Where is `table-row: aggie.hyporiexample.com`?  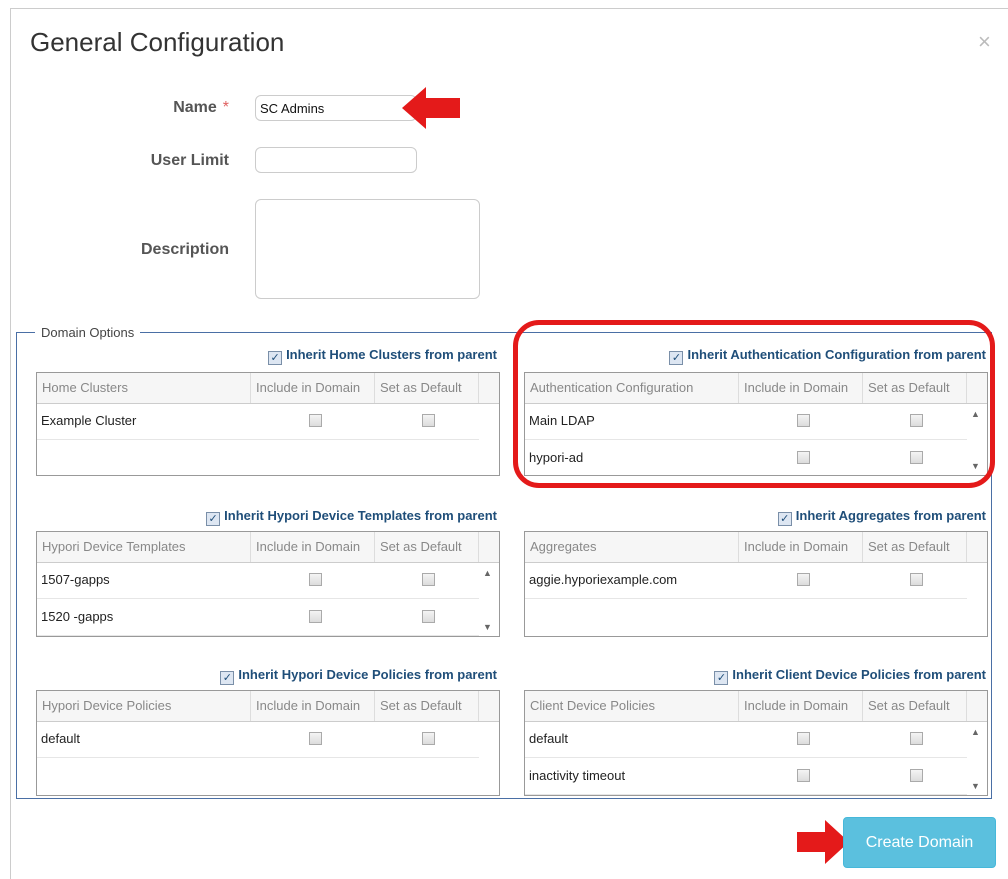
table-row: aggie.hyporiexample.com is located at coordinates (746, 580).